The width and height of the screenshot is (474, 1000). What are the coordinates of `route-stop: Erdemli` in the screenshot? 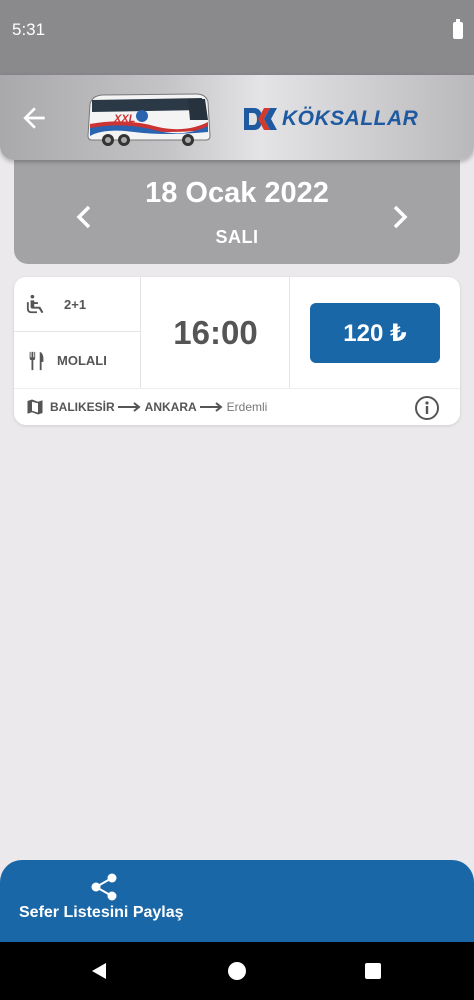 It's located at (247, 407).